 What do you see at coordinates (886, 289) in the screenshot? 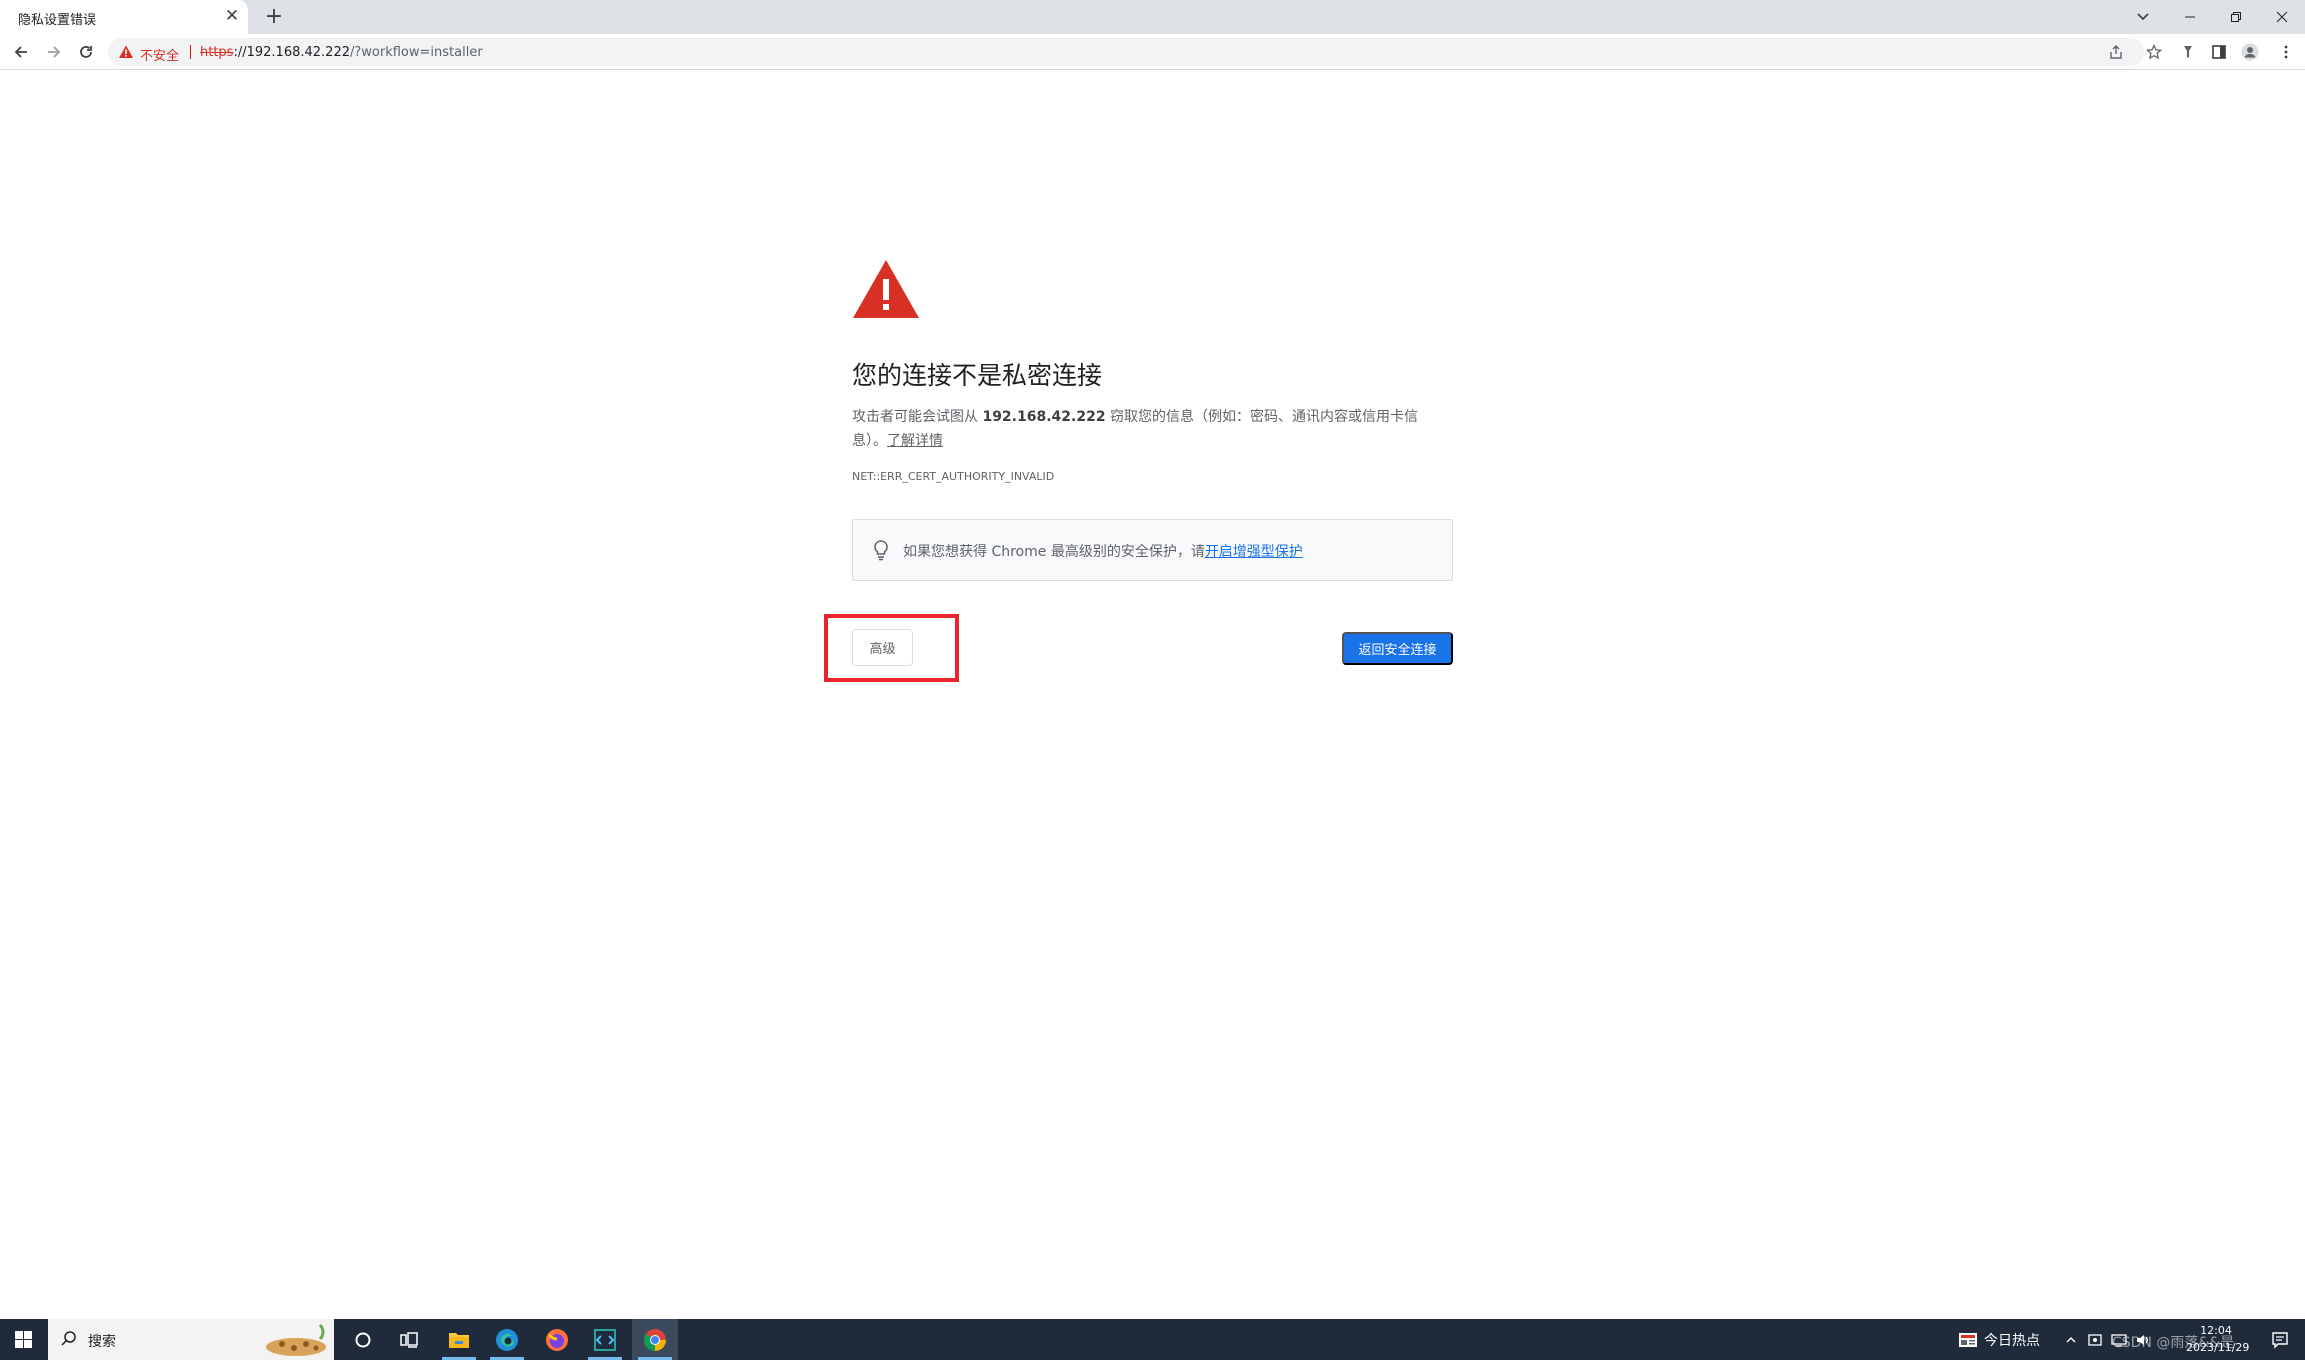
I see `warning-triangle-icon` at bounding box center [886, 289].